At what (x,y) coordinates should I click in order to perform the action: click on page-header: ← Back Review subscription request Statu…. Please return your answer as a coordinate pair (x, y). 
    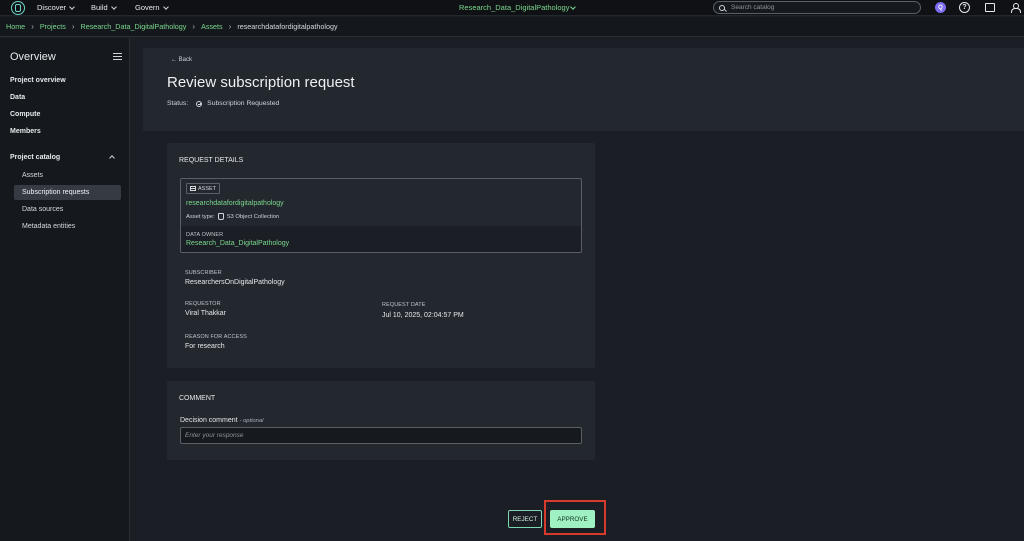
    Looking at the image, I should click on (583, 89).